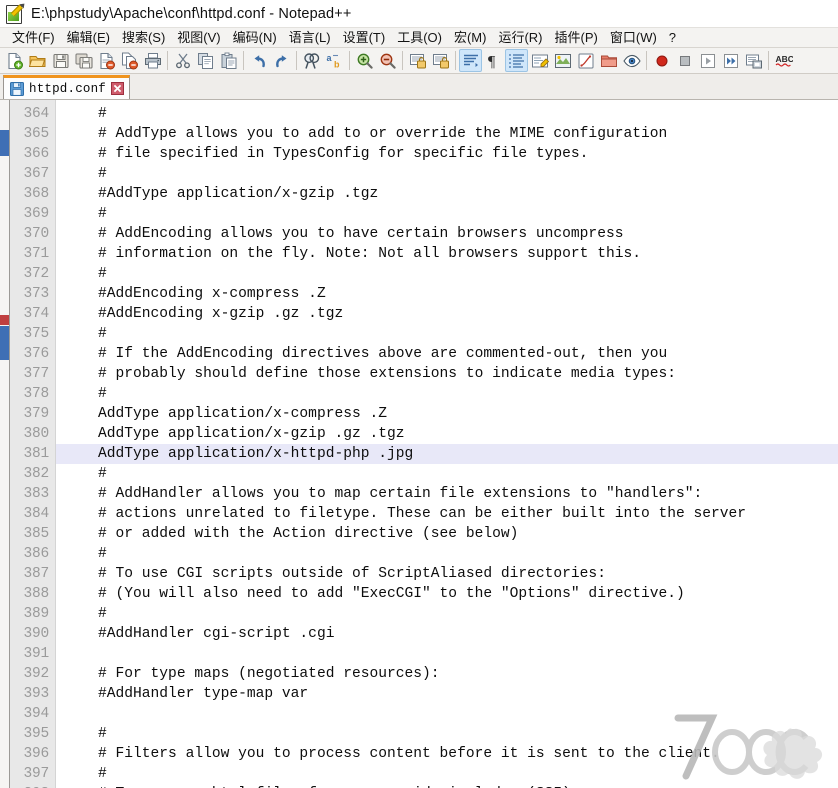  I want to click on tab-httpd-conf: httpd.conf, so click(67, 87).